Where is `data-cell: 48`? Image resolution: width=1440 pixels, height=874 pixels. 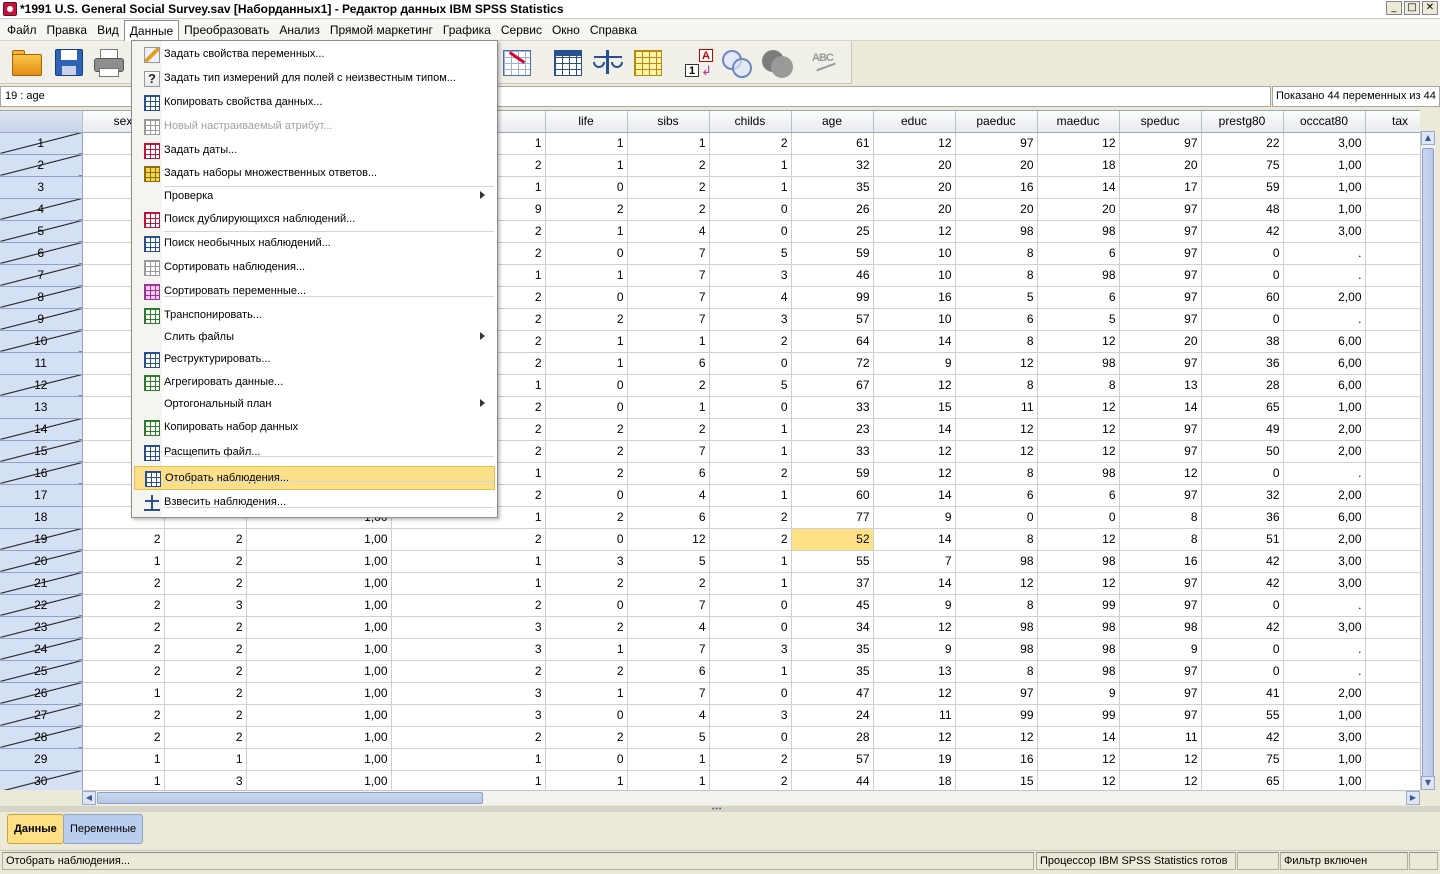 data-cell: 48 is located at coordinates (1242, 209).